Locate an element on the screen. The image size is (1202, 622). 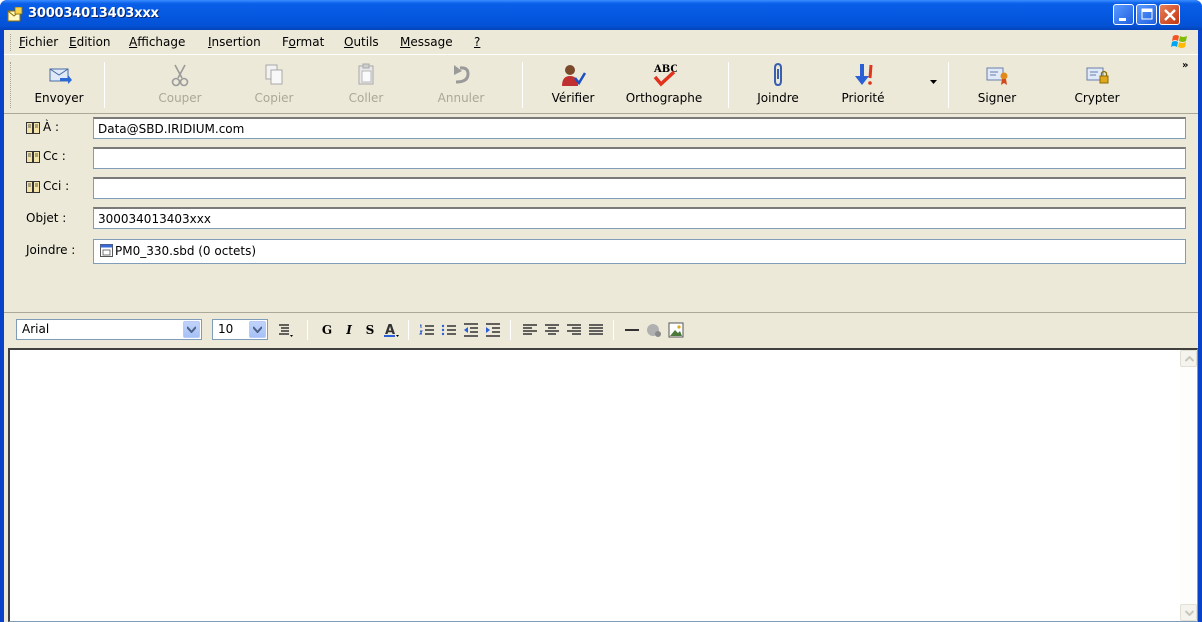
font-dropdown-arrow is located at coordinates (191, 329).